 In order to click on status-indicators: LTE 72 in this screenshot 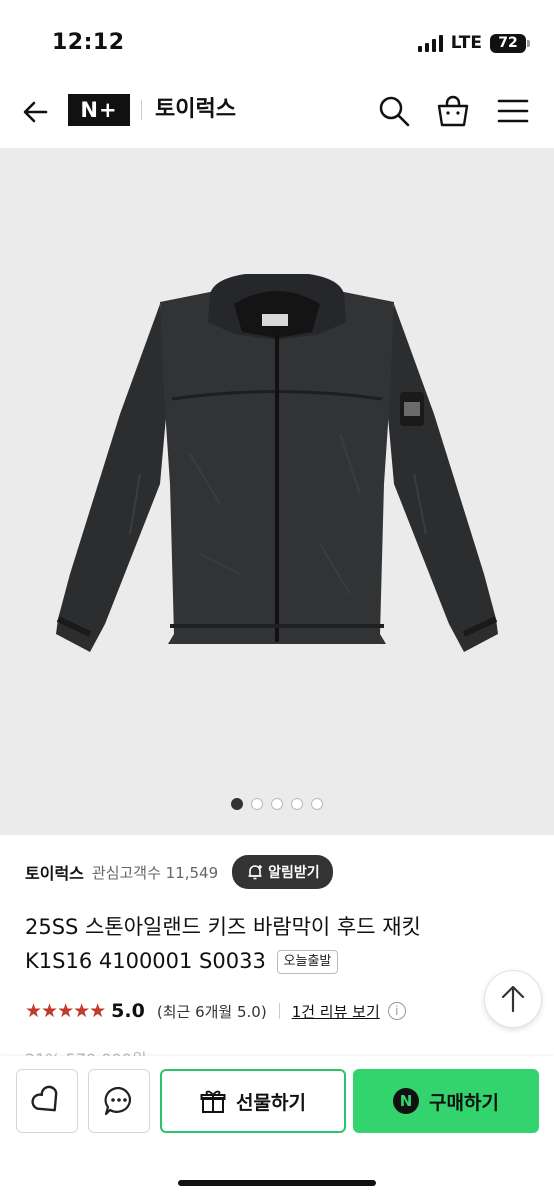, I will do `click(473, 43)`.